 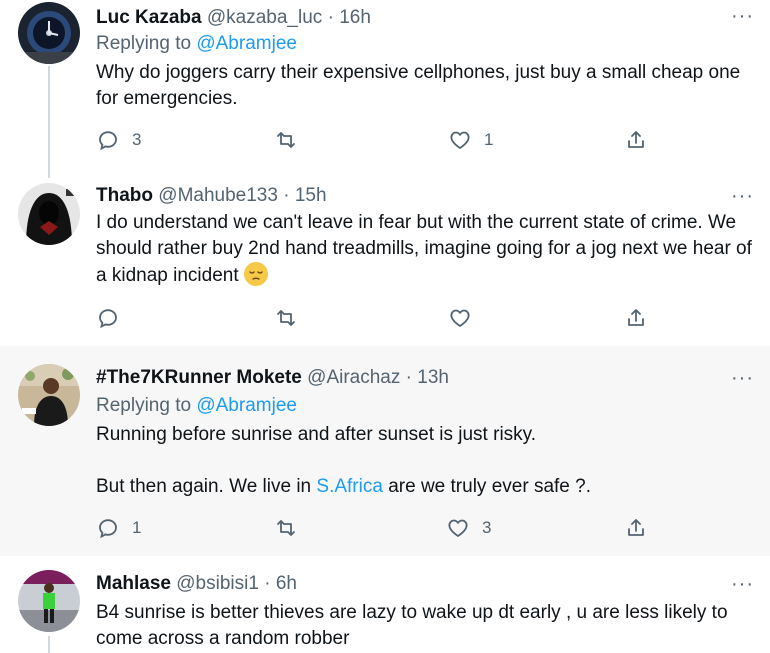 I want to click on tweet-header: Luc Kazaba @kazaba_luc · 16h, so click(x=233, y=18).